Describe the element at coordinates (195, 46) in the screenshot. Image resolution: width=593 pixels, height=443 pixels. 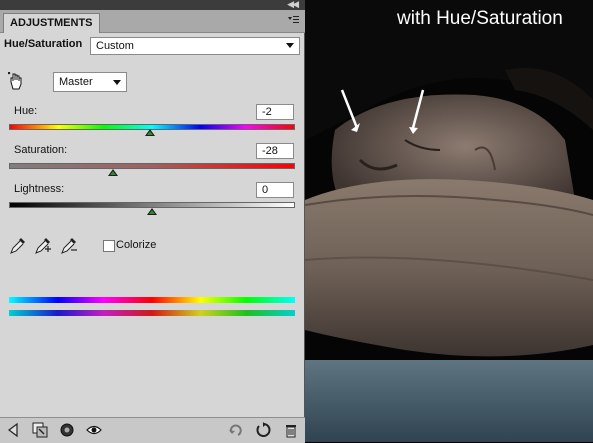
I see `preset-dropdown: Custom` at that location.